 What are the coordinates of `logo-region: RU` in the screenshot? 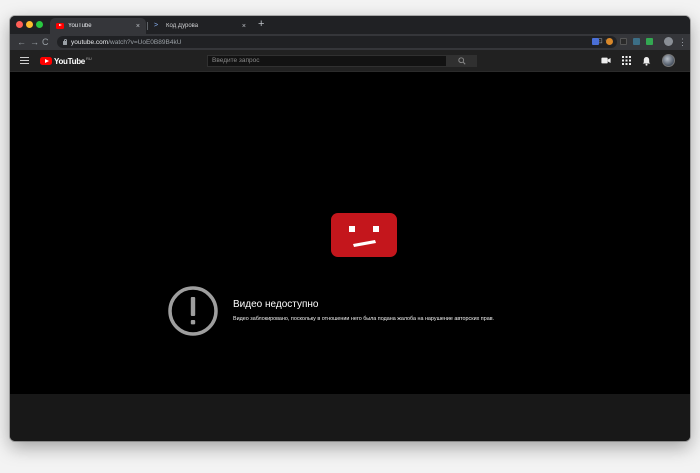 It's located at (88, 58).